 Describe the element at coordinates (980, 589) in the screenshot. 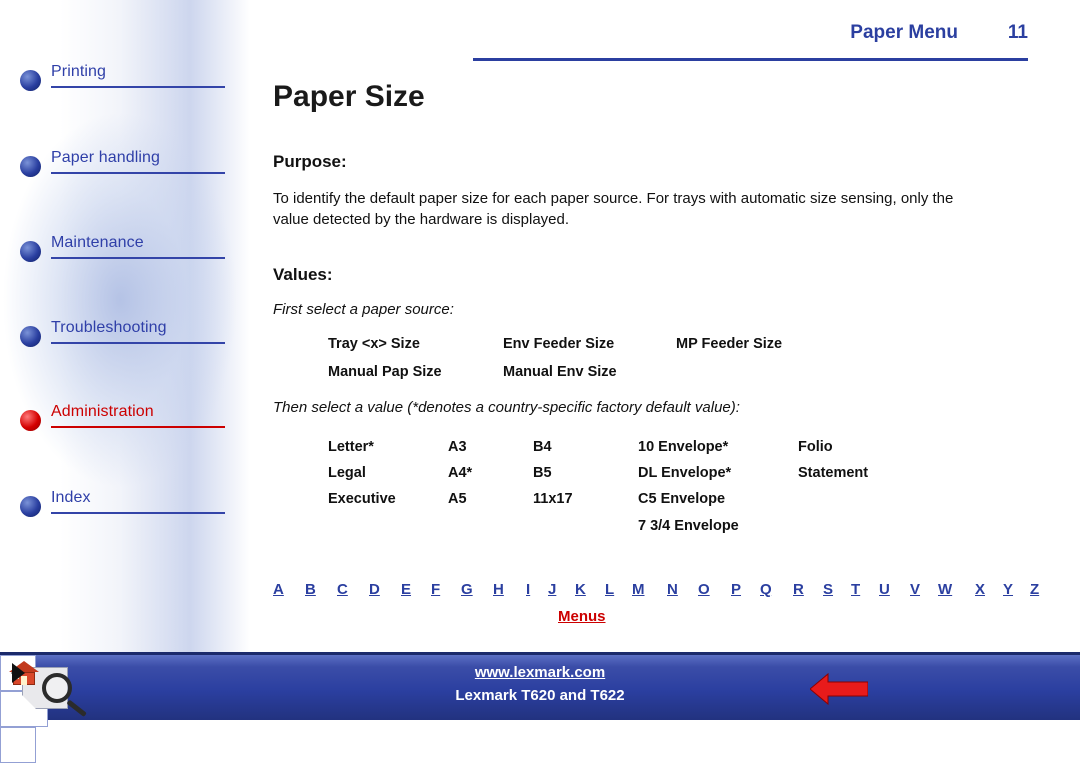

I see `index-link-x: X` at that location.